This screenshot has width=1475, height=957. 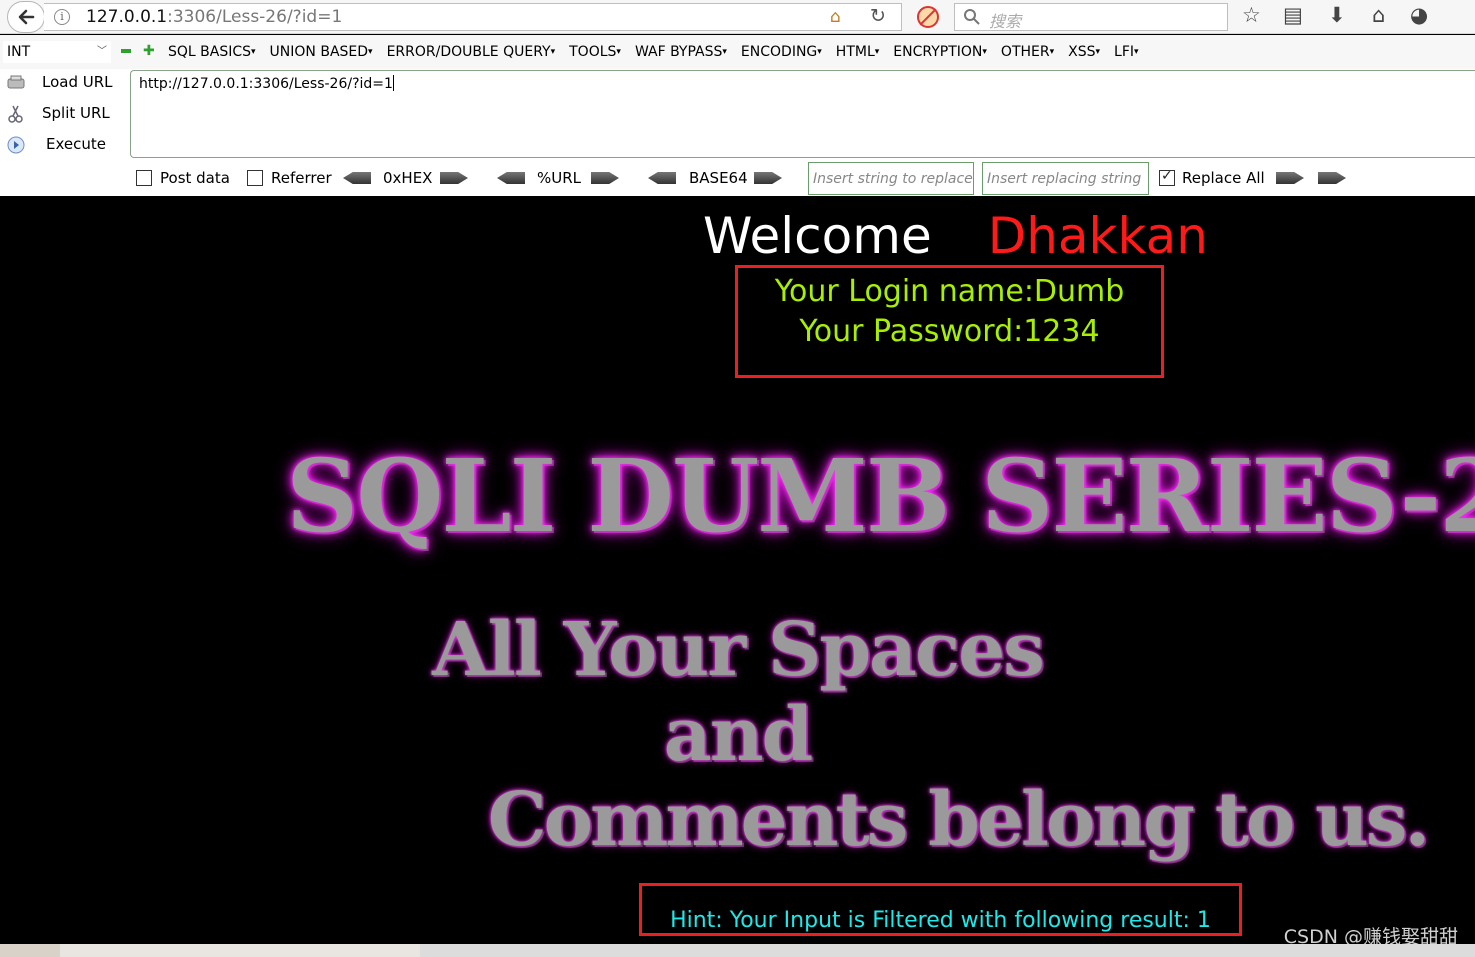 What do you see at coordinates (1332, 178) in the screenshot?
I see `replace-back-arrow-icon` at bounding box center [1332, 178].